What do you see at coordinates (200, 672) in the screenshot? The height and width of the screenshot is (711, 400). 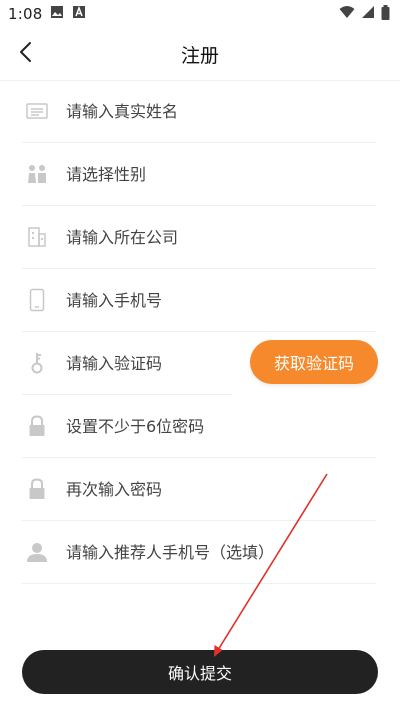 I see `submit-button: 确认提交` at bounding box center [200, 672].